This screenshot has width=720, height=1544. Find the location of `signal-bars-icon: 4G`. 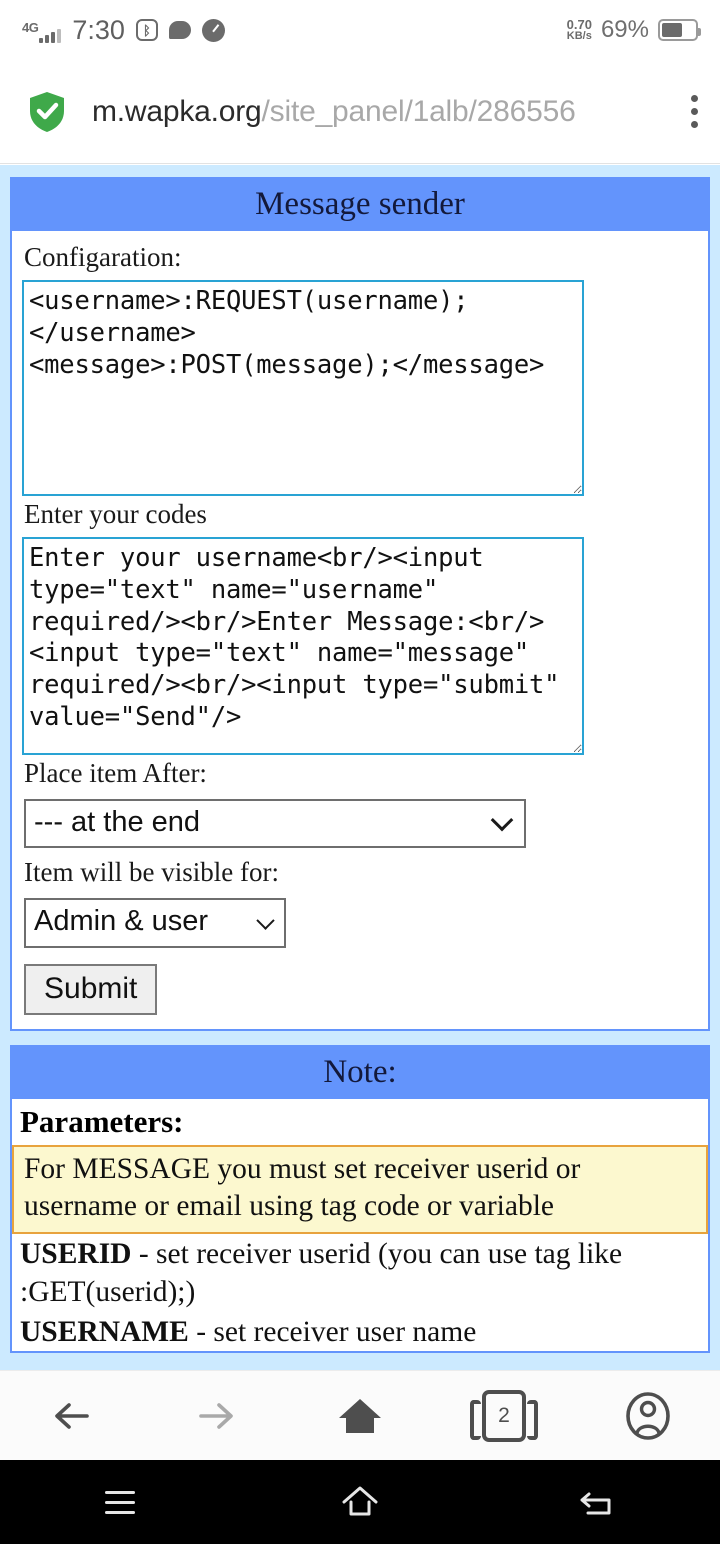

signal-bars-icon: 4G is located at coordinates (42, 30).